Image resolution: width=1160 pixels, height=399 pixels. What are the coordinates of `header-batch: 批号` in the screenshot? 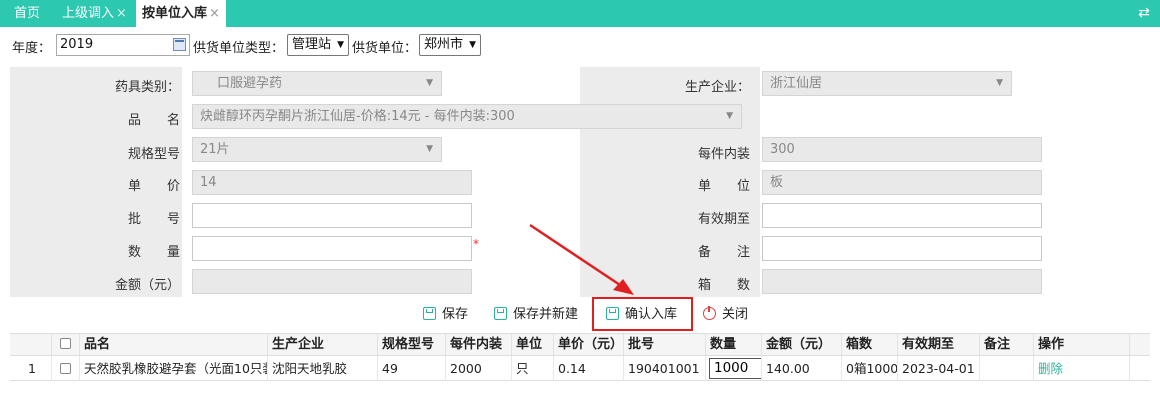 It's located at (665, 345).